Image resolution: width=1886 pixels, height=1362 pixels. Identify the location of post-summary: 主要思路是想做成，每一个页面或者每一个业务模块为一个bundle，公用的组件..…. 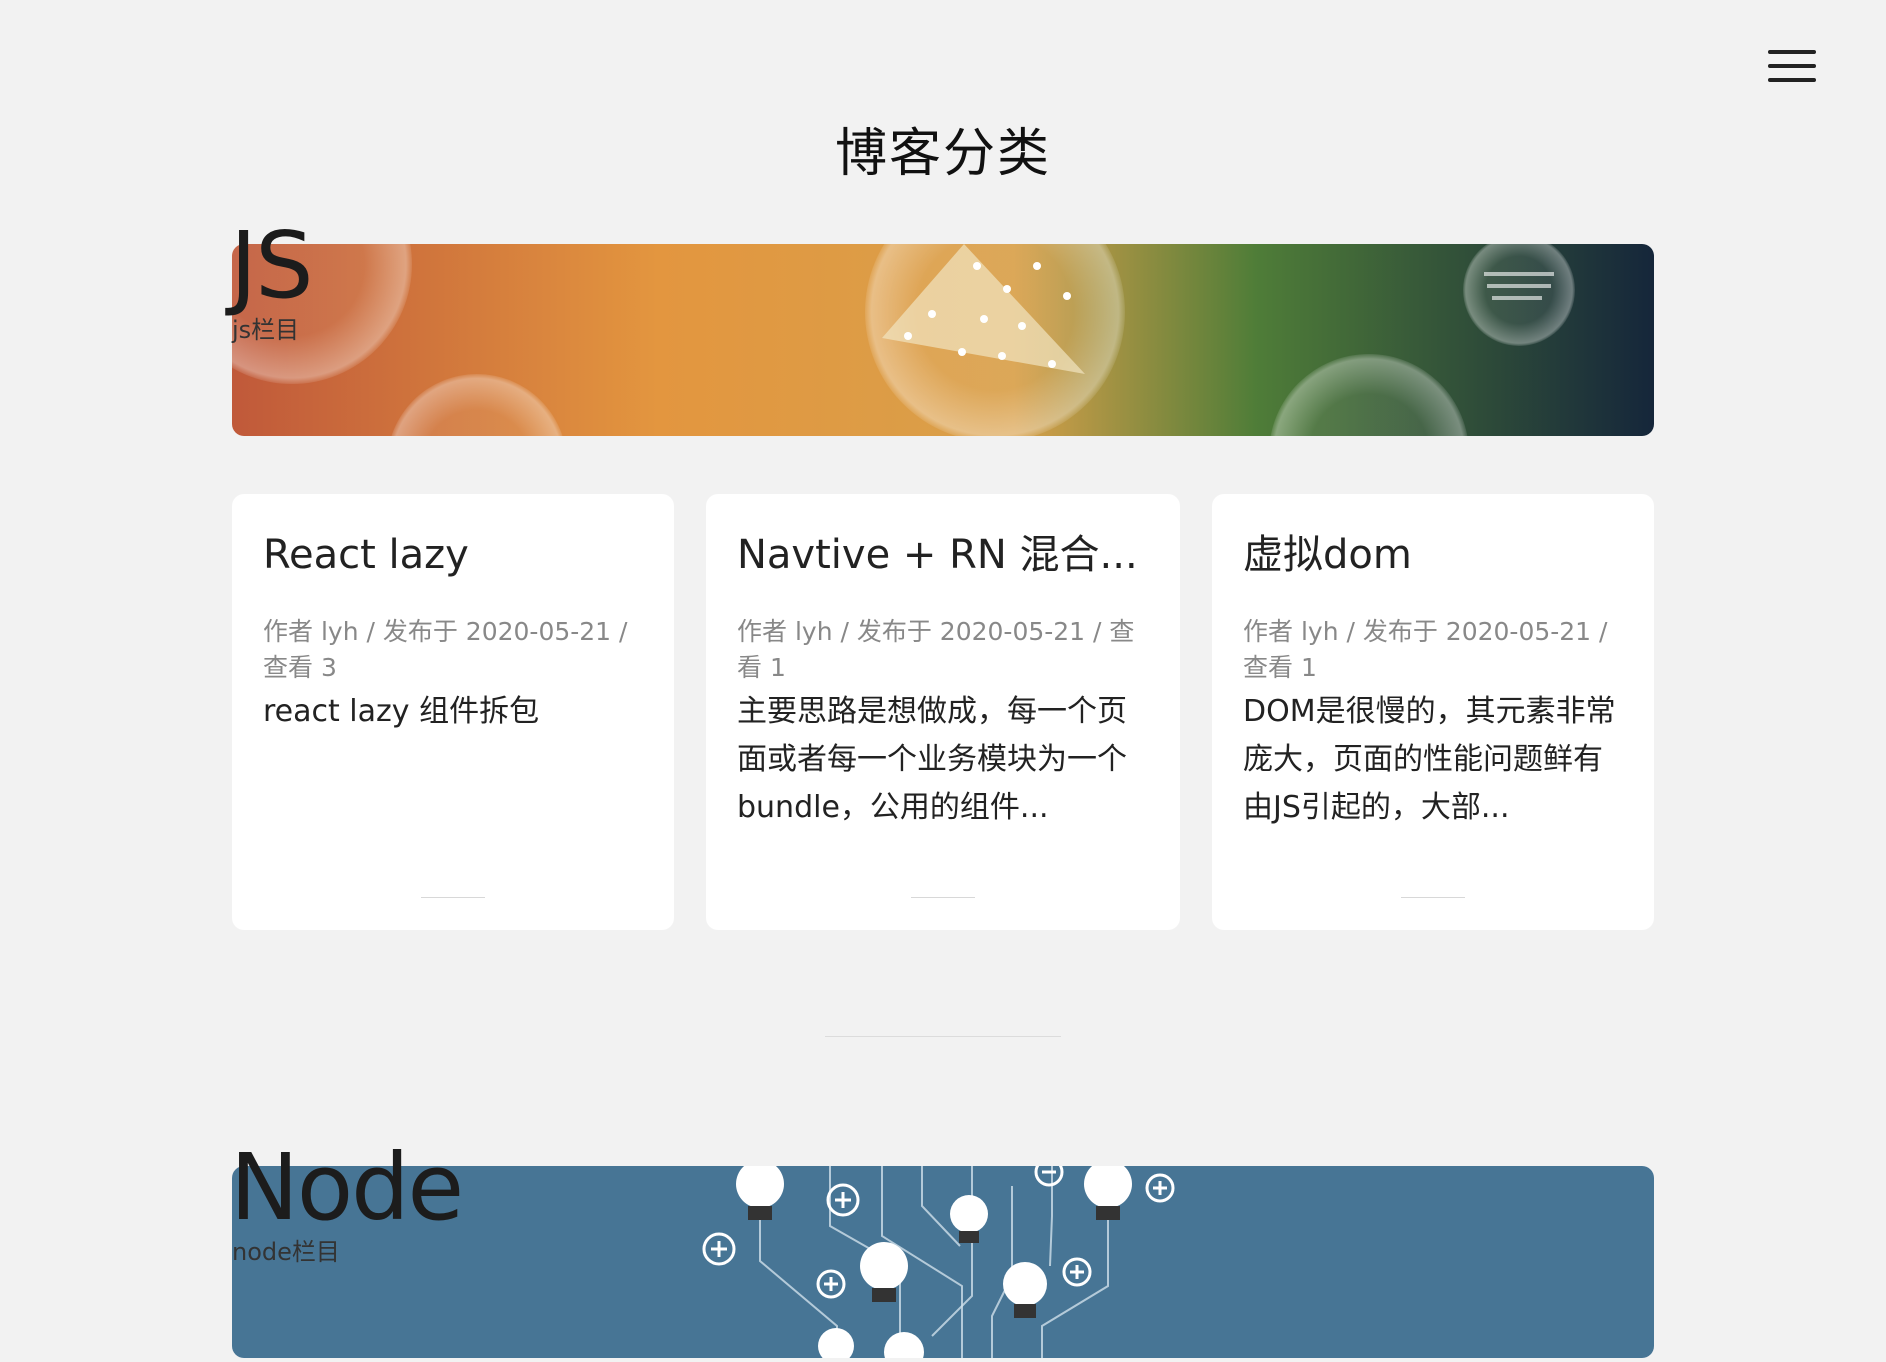
(932, 759).